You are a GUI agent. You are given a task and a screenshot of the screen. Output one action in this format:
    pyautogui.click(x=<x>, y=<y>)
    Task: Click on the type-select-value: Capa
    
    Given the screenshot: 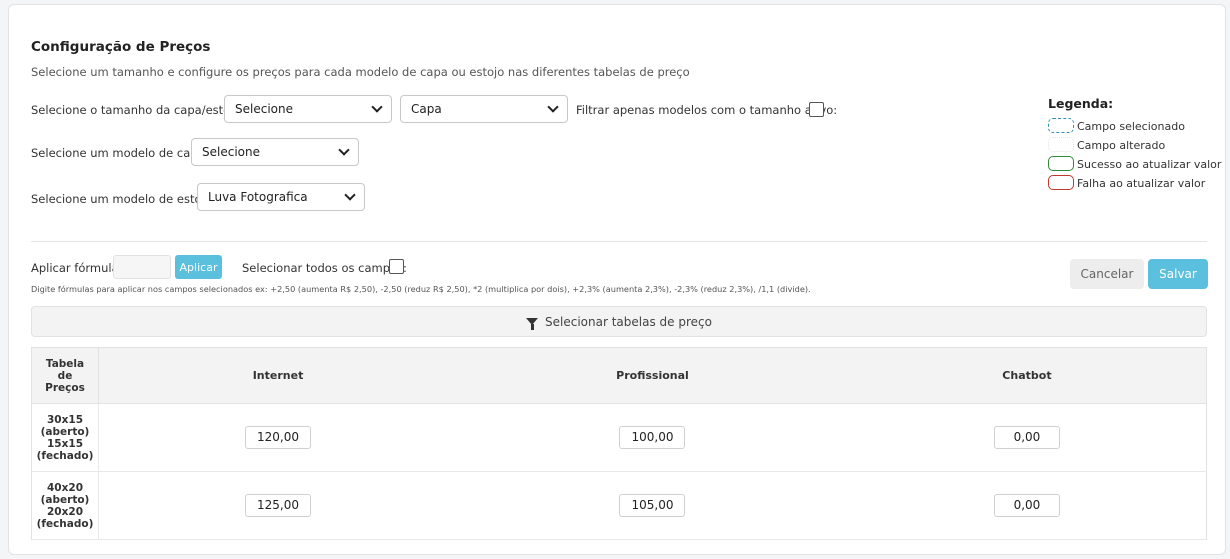 What is the action you would take?
    pyautogui.click(x=426, y=109)
    